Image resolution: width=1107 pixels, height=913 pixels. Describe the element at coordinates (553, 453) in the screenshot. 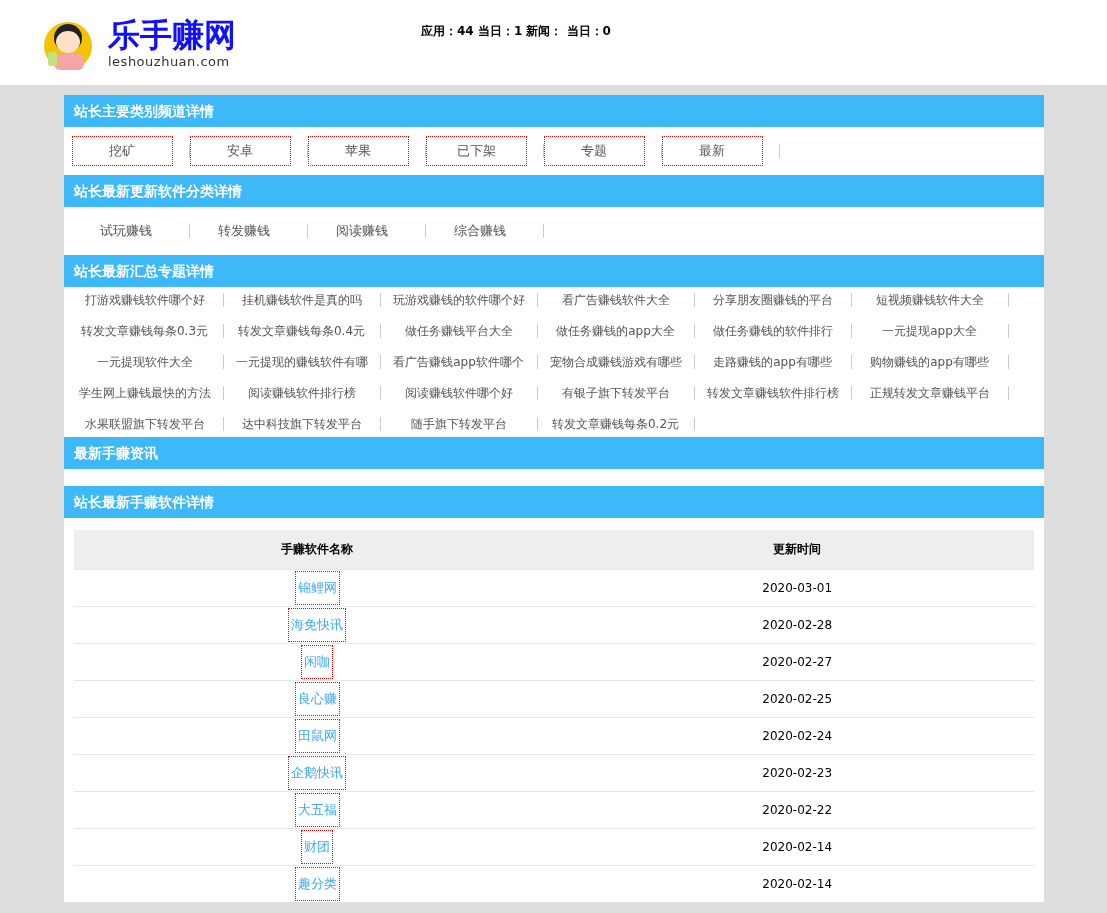

I see `section-header: 最新手赚资讯` at that location.